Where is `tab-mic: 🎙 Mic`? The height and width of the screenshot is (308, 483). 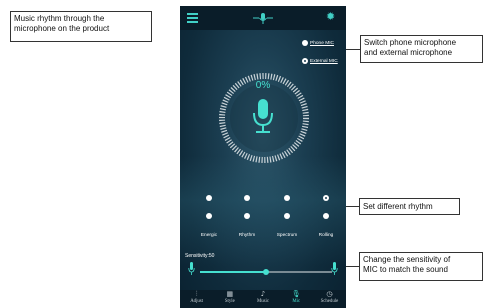 tab-mic: 🎙 Mic is located at coordinates (296, 299).